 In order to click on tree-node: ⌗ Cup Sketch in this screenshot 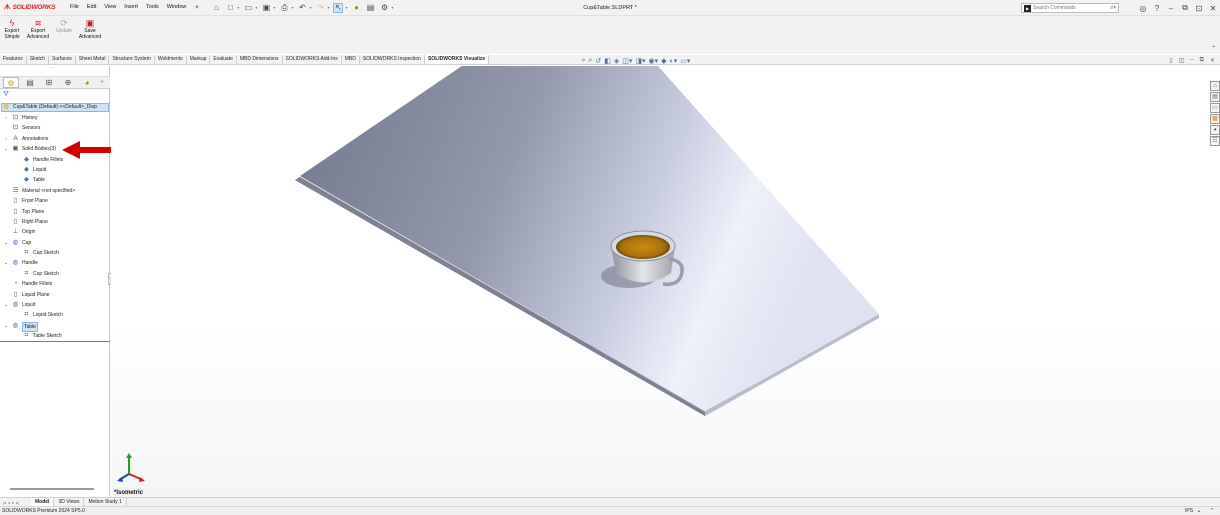, I will do `click(55, 253)`.